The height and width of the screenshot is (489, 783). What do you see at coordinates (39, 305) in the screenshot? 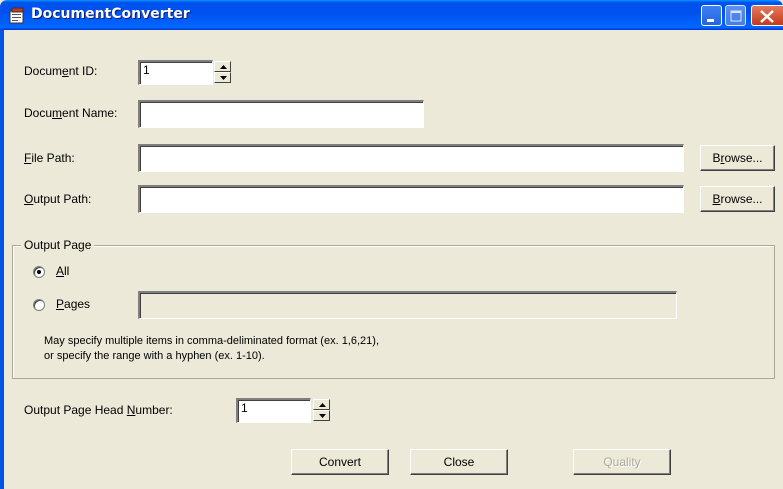
I see `pages-radio` at bounding box center [39, 305].